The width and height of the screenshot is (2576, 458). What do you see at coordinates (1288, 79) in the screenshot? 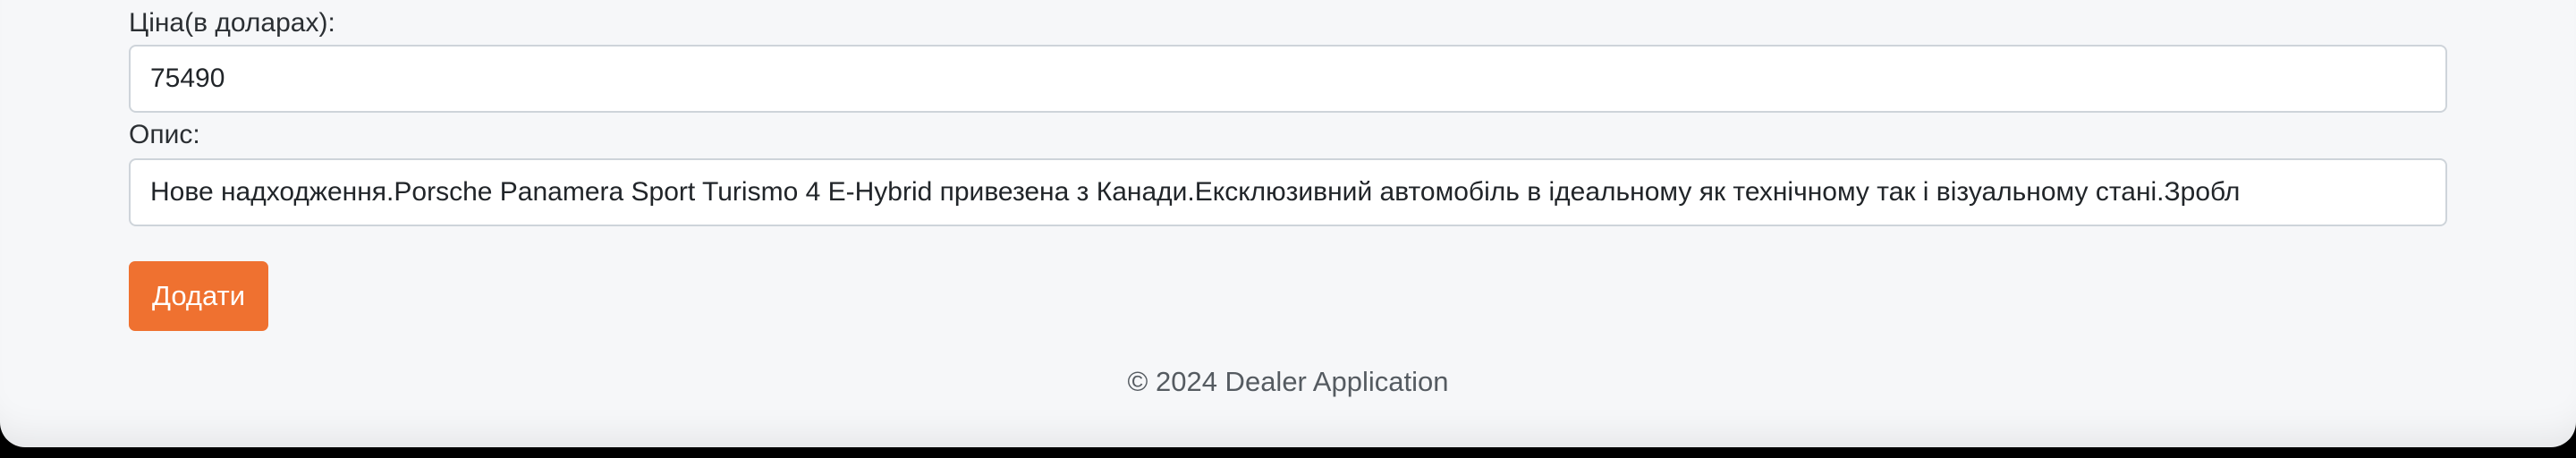
I see `price-input` at bounding box center [1288, 79].